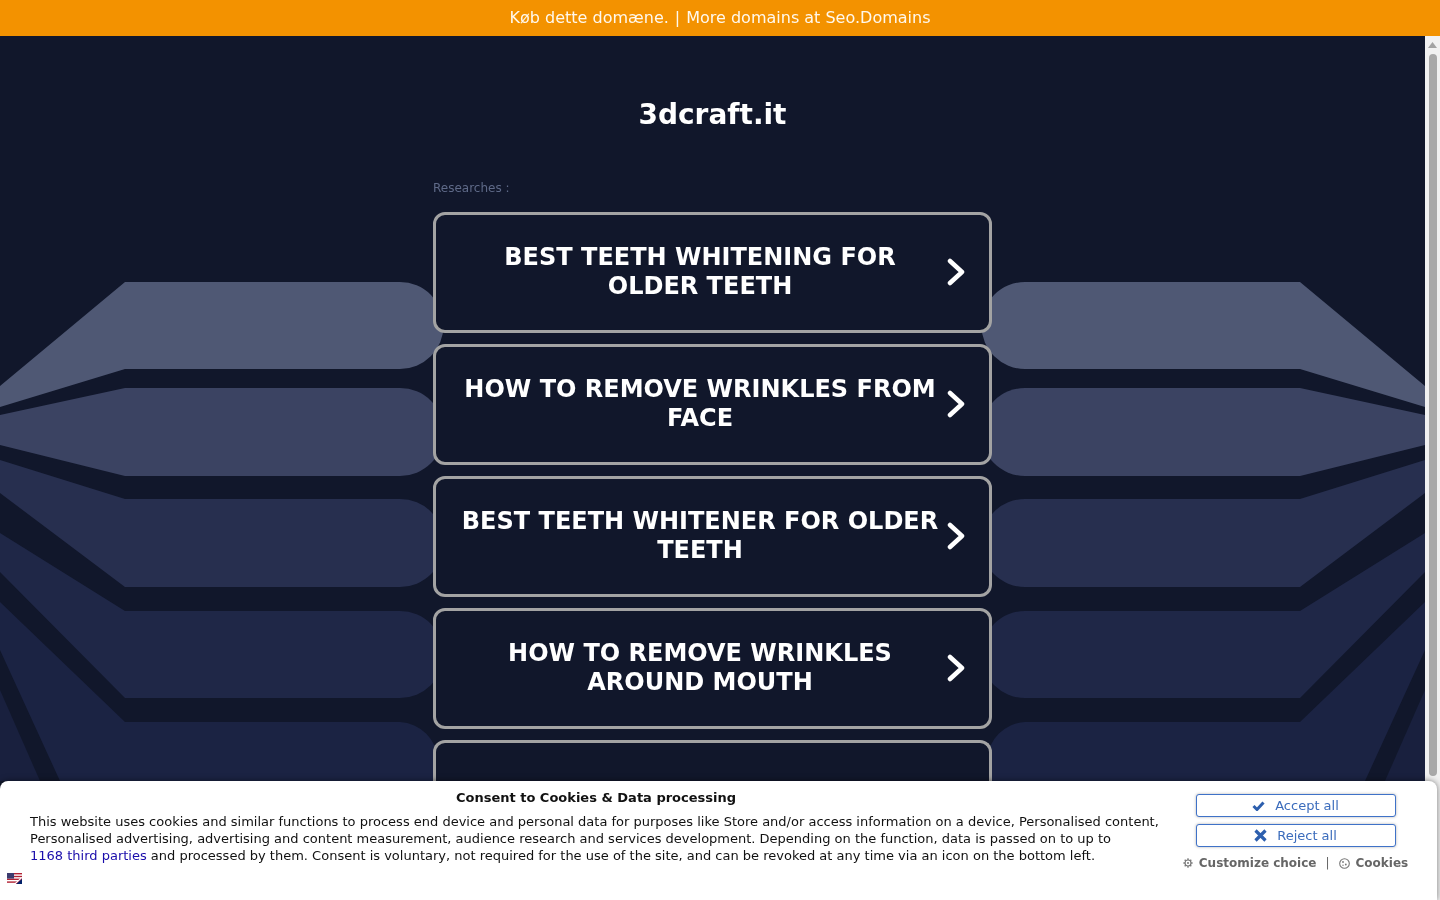  Describe the element at coordinates (712, 668) in the screenshot. I see `search-link: HOW TO REMOVE WRINKLES AROUND MOUTH` at that location.